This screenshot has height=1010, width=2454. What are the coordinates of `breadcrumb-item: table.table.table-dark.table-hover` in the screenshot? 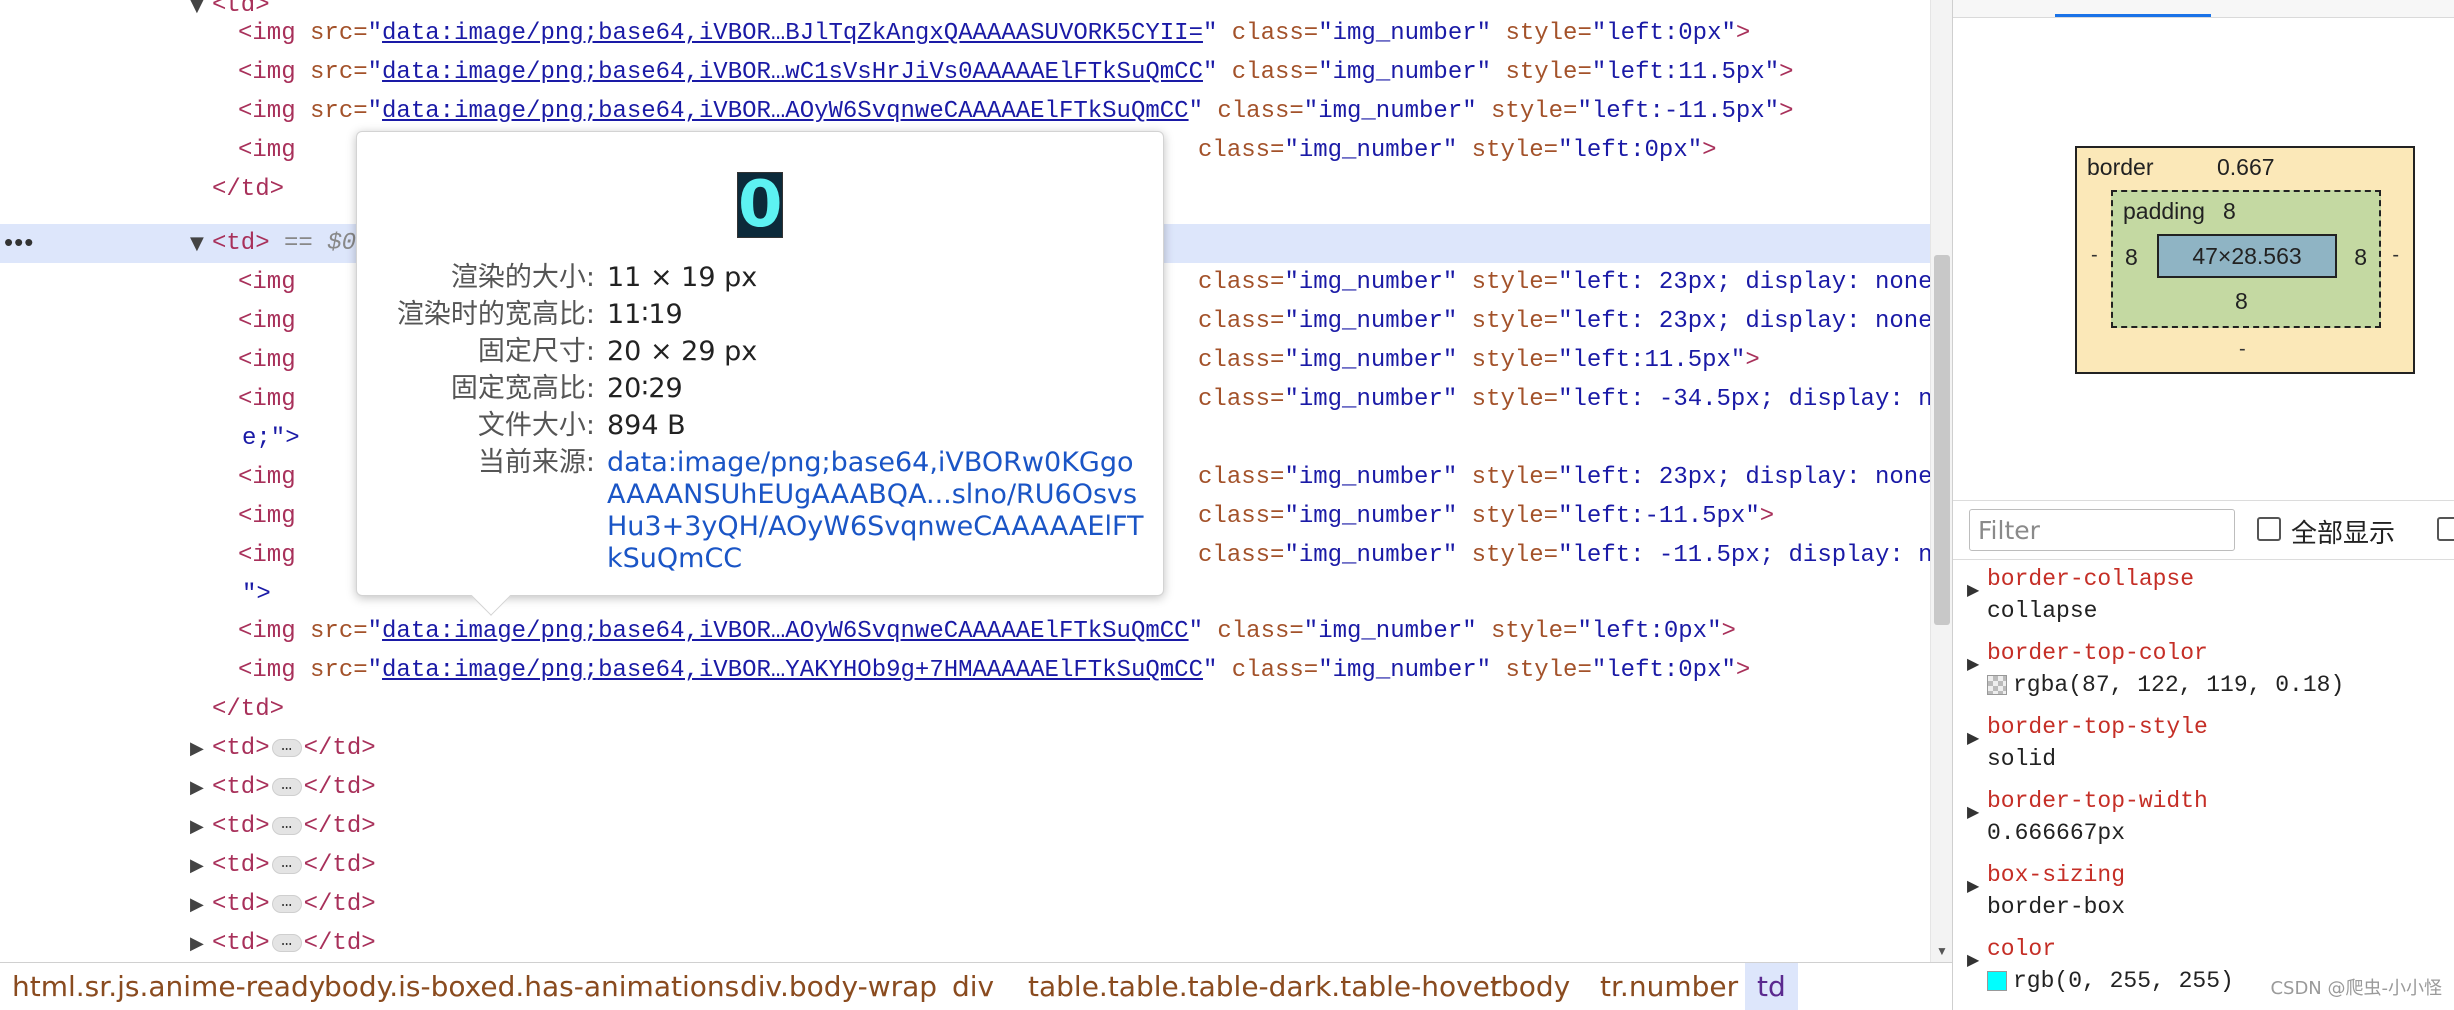 It's located at (1264, 986).